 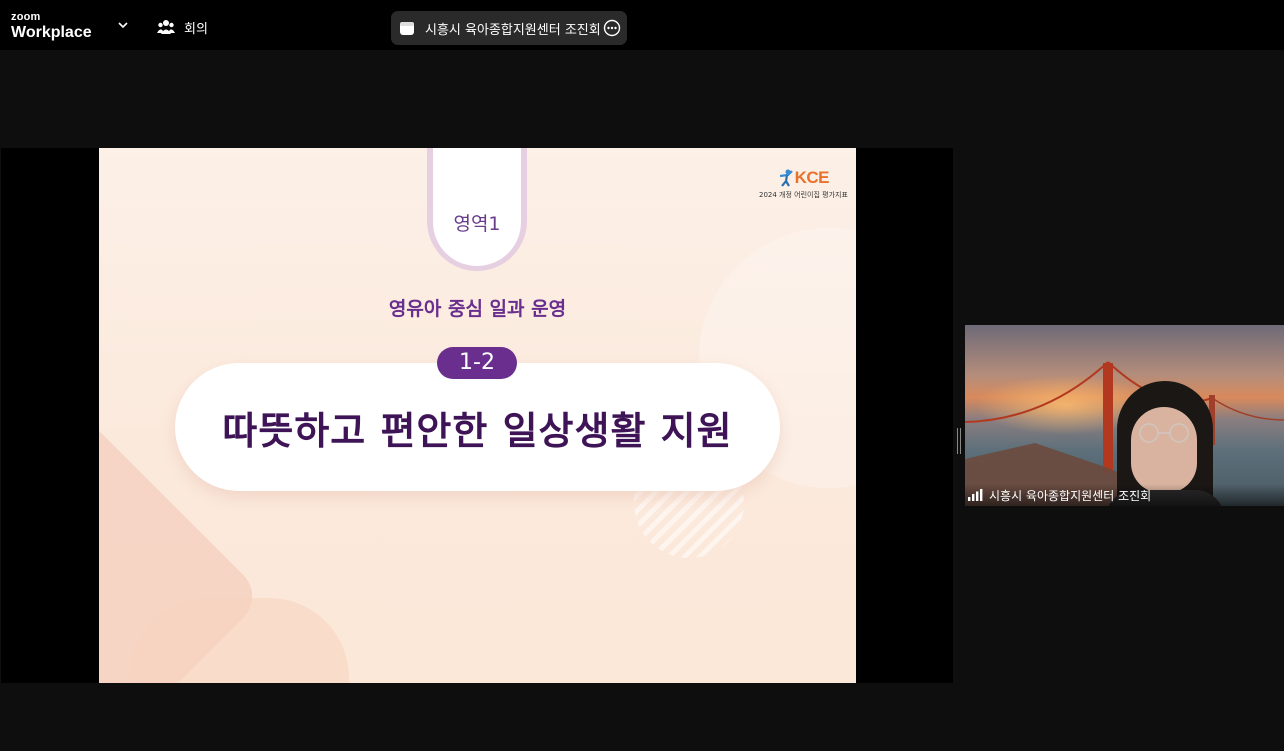 I want to click on people-icon, so click(x=166, y=27).